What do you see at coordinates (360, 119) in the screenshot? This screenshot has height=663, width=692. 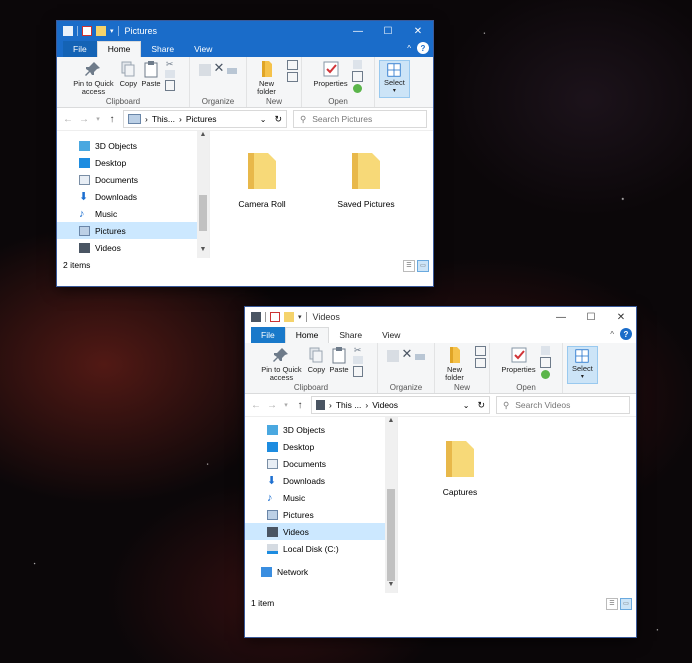 I see `search-box: ⚲ Search Pictures` at bounding box center [360, 119].